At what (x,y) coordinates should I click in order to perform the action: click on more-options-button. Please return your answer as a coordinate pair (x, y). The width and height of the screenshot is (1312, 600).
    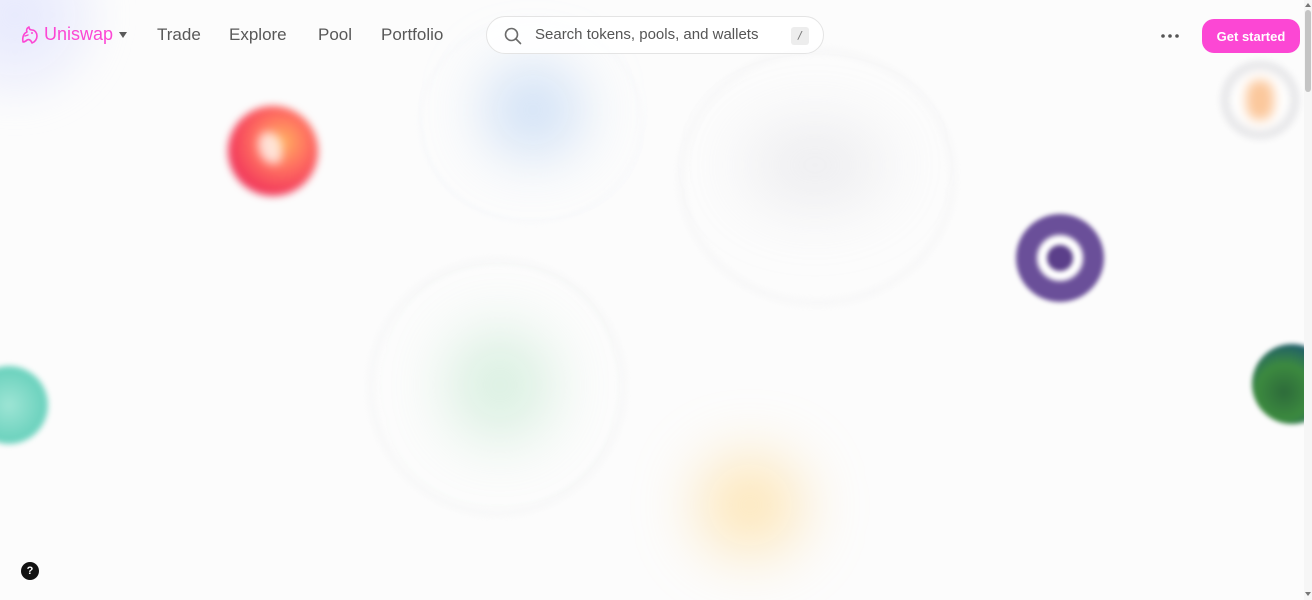
    Looking at the image, I should click on (1170, 36).